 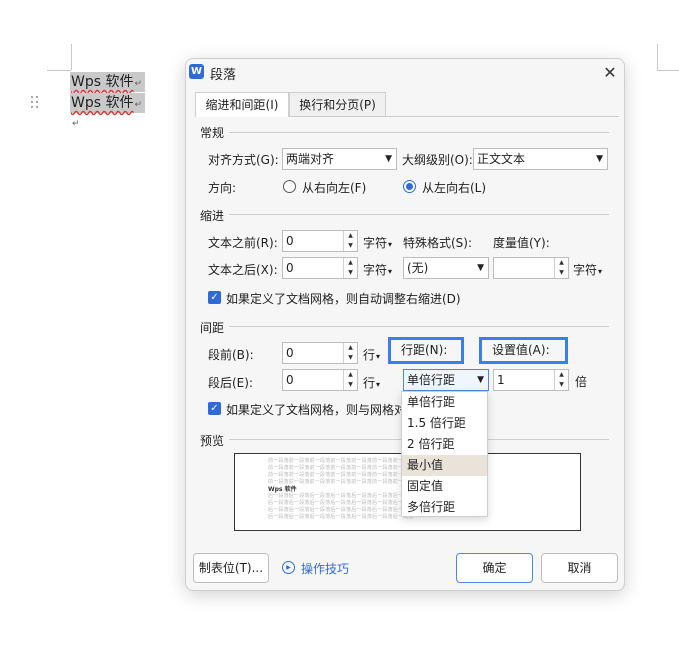 What do you see at coordinates (320, 380) in the screenshot?
I see `space-after-input: 0 ▲ ▼` at bounding box center [320, 380].